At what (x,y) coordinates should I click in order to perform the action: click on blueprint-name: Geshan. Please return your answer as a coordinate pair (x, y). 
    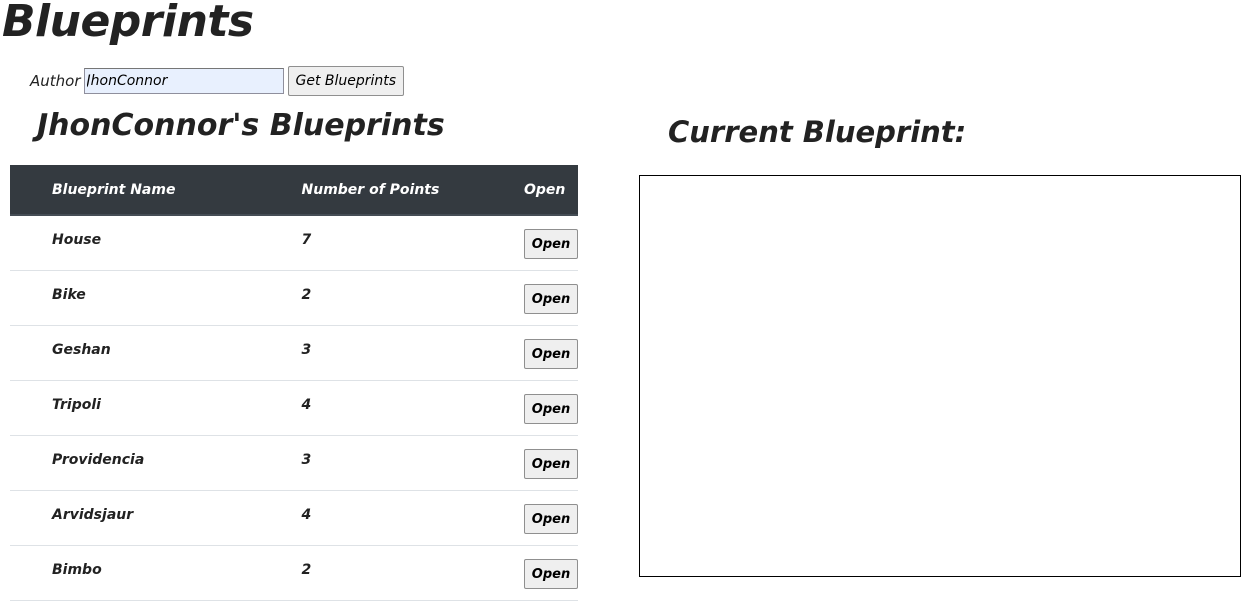
    Looking at the image, I should click on (81, 350).